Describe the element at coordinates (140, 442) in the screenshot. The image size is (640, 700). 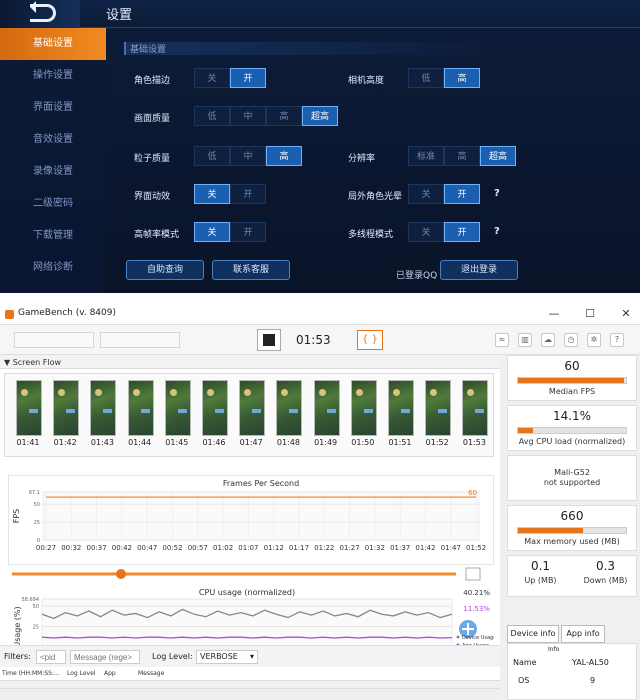
I see `thumbnail-time: 01:44` at that location.